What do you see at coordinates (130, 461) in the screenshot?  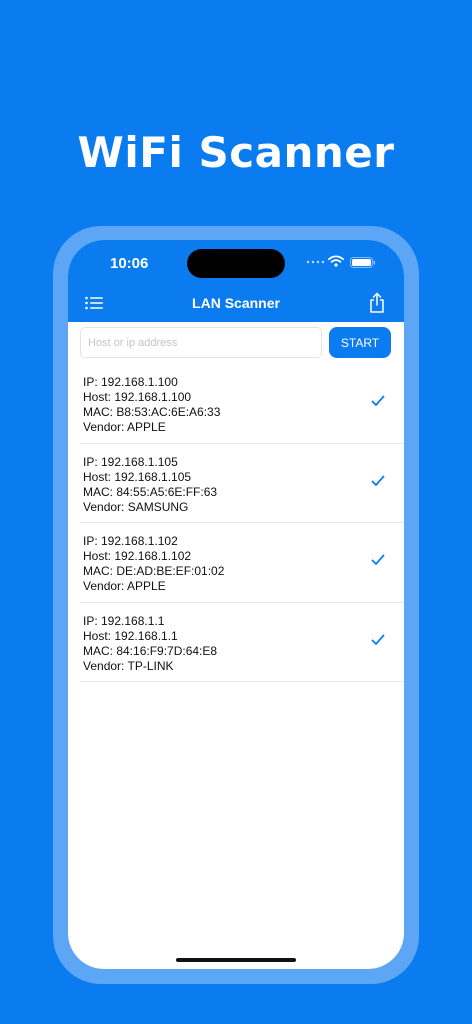 I see `device-ip: IP: 192.168.1.105` at bounding box center [130, 461].